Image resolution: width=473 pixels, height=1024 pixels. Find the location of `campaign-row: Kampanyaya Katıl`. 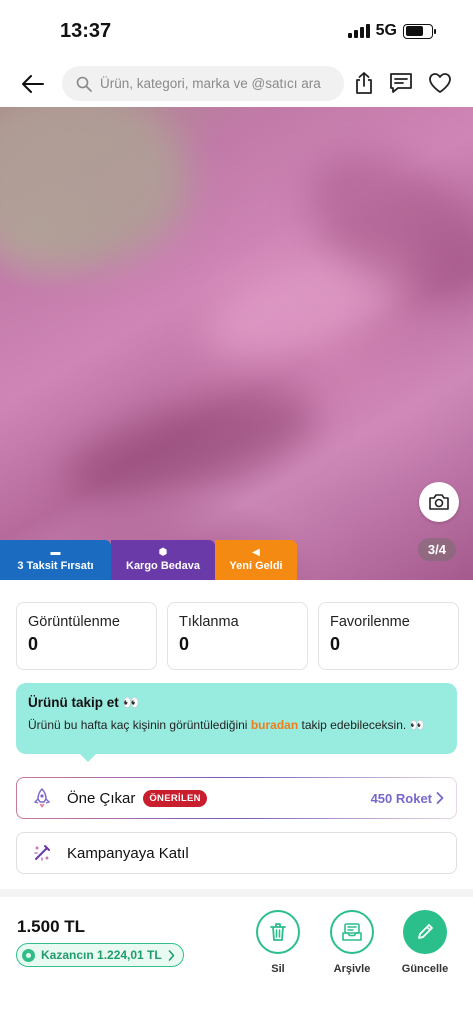

campaign-row: Kampanyaya Katıl is located at coordinates (236, 853).